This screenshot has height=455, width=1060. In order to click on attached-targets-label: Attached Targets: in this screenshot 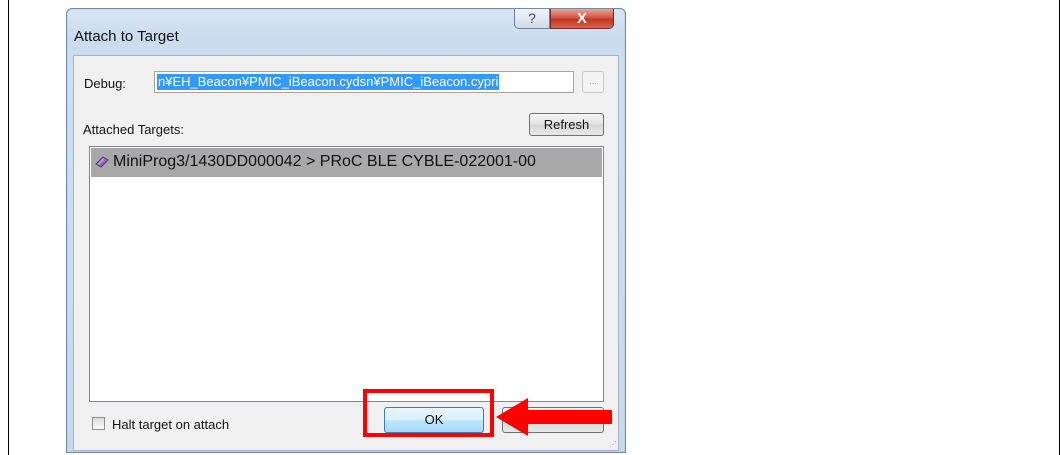, I will do `click(133, 129)`.